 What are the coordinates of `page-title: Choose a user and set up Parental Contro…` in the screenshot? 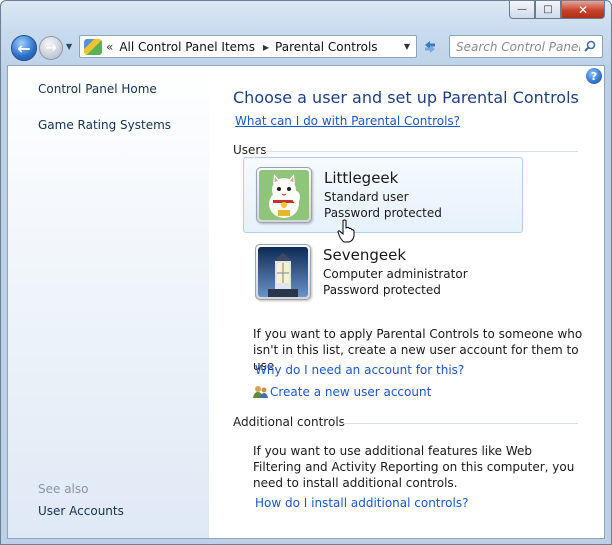 It's located at (406, 97).